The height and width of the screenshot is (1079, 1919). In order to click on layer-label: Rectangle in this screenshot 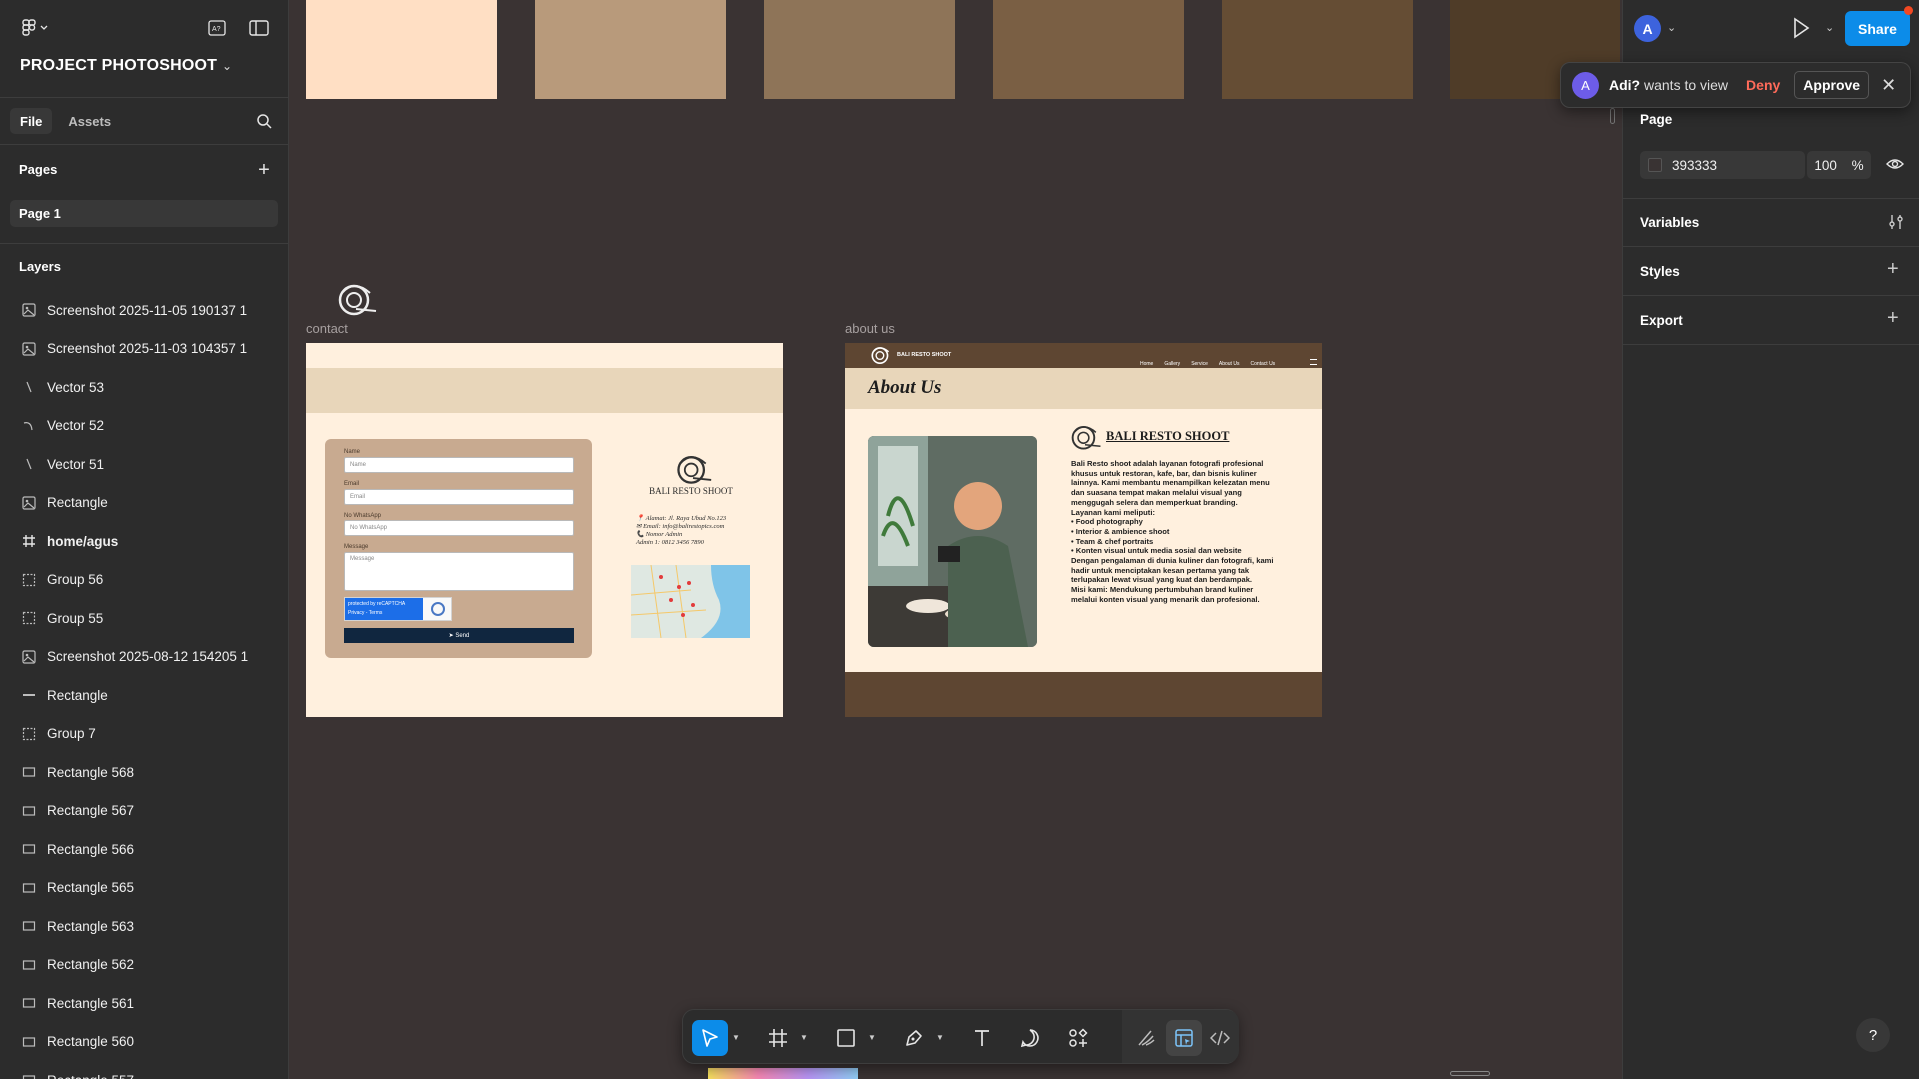, I will do `click(77, 695)`.